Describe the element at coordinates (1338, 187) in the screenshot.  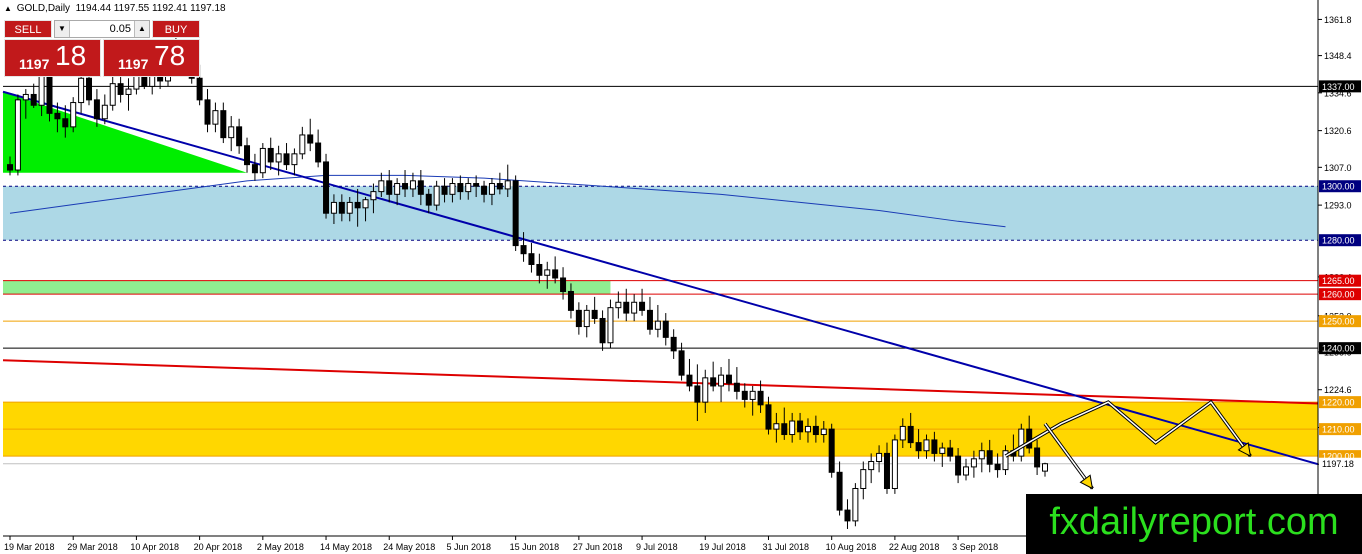
I see `level-price-label: 1300.00` at that location.